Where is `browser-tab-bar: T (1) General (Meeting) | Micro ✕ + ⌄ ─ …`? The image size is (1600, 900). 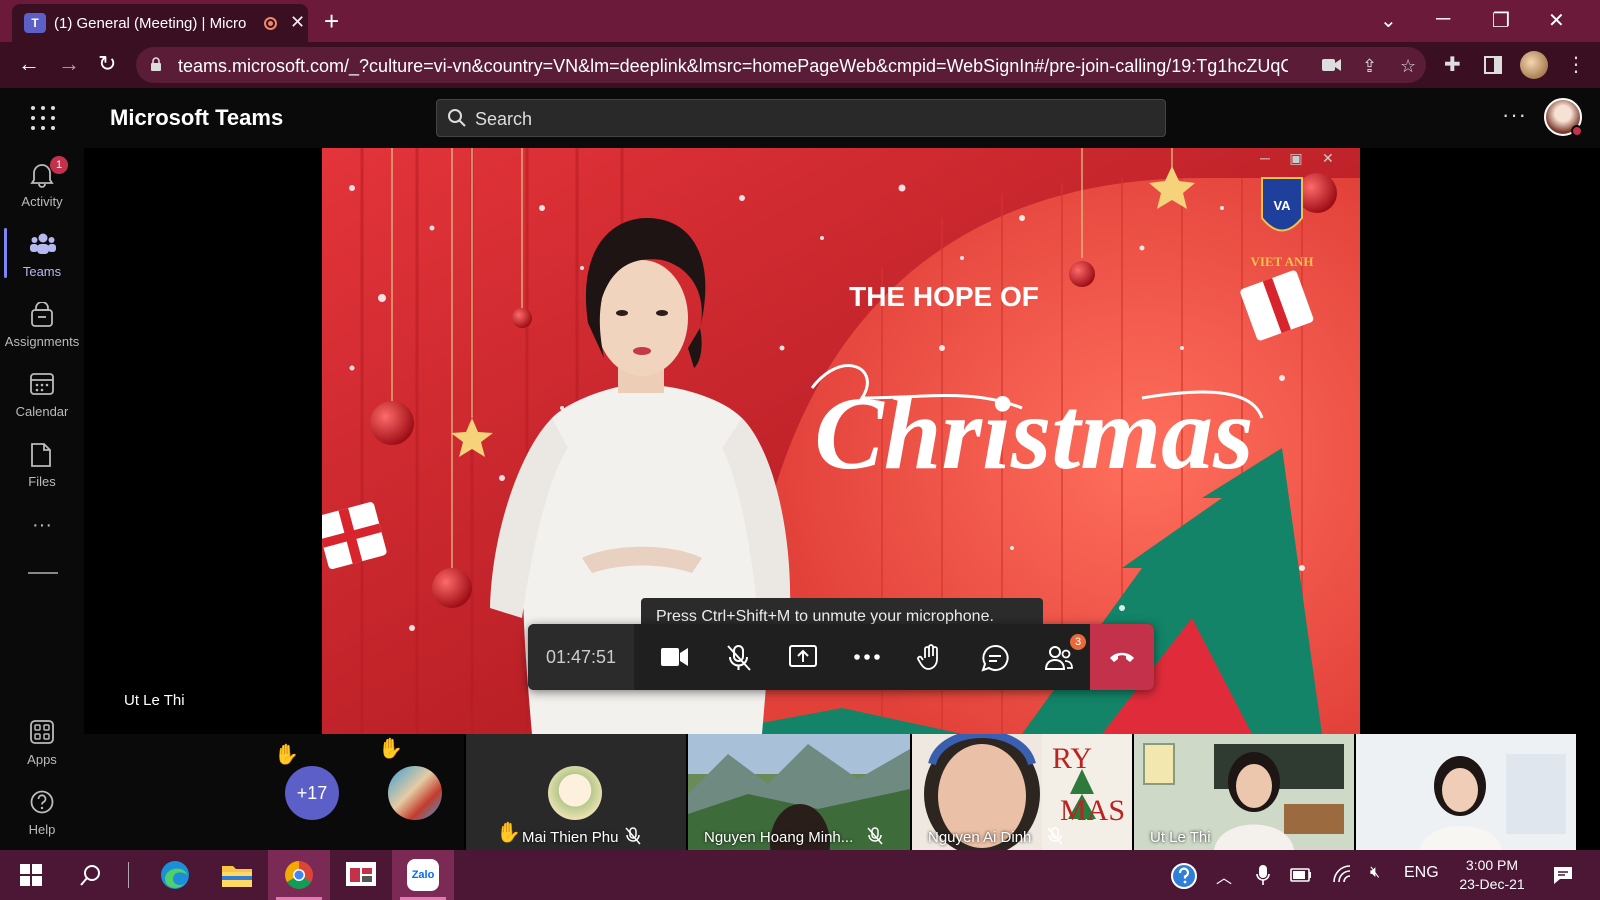
browser-tab-bar: T (1) General (Meeting) | Micro ✕ + ⌄ ─ … is located at coordinates (800, 21).